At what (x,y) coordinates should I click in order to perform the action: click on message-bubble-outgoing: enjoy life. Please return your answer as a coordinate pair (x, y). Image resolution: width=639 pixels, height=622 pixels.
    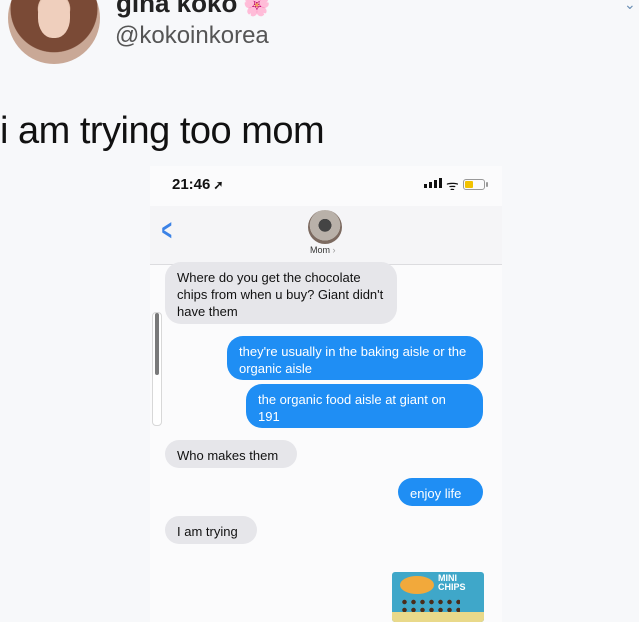
    Looking at the image, I should click on (440, 492).